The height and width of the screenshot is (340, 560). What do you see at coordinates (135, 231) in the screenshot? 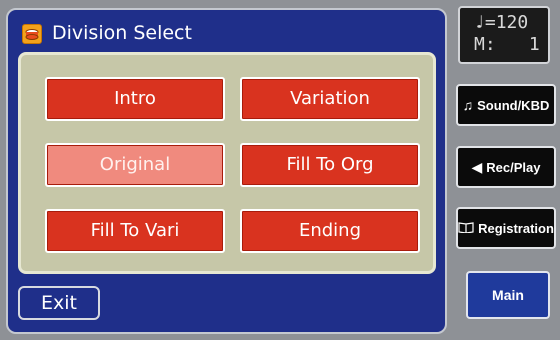
I see `division-button-fill-to-vari: Fill To Vari` at bounding box center [135, 231].